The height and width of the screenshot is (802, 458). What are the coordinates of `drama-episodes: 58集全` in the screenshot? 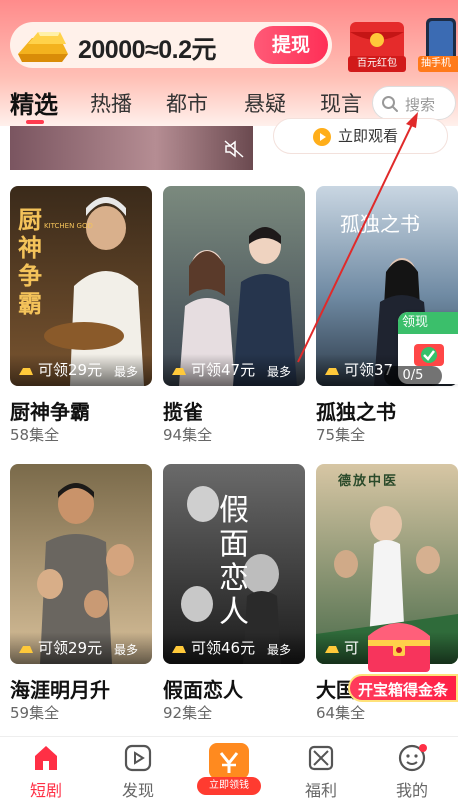 It's located at (35, 435).